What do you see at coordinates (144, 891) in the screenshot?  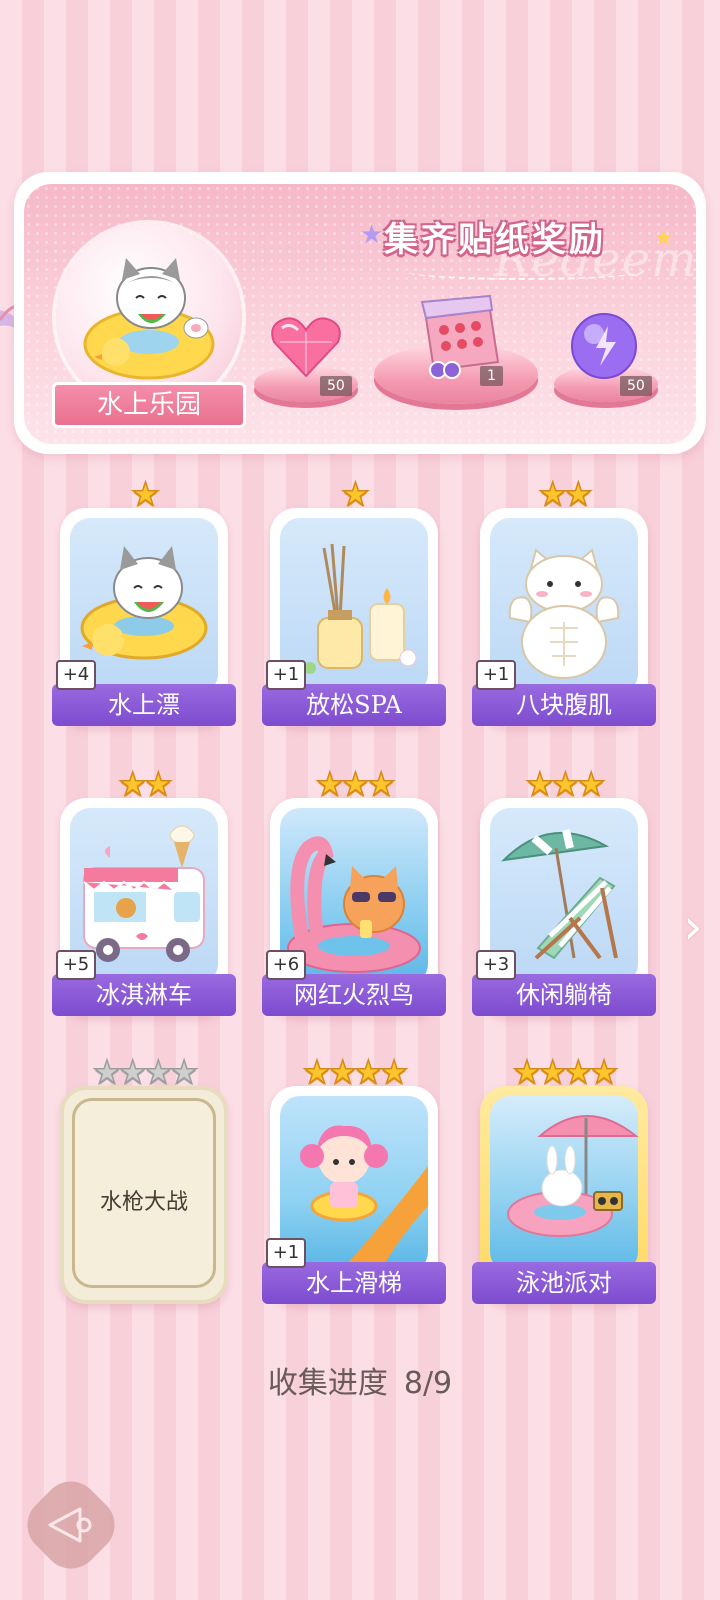 I see `sticker-card-icecream-truck: ★★ 冰淇淋车 +5` at bounding box center [144, 891].